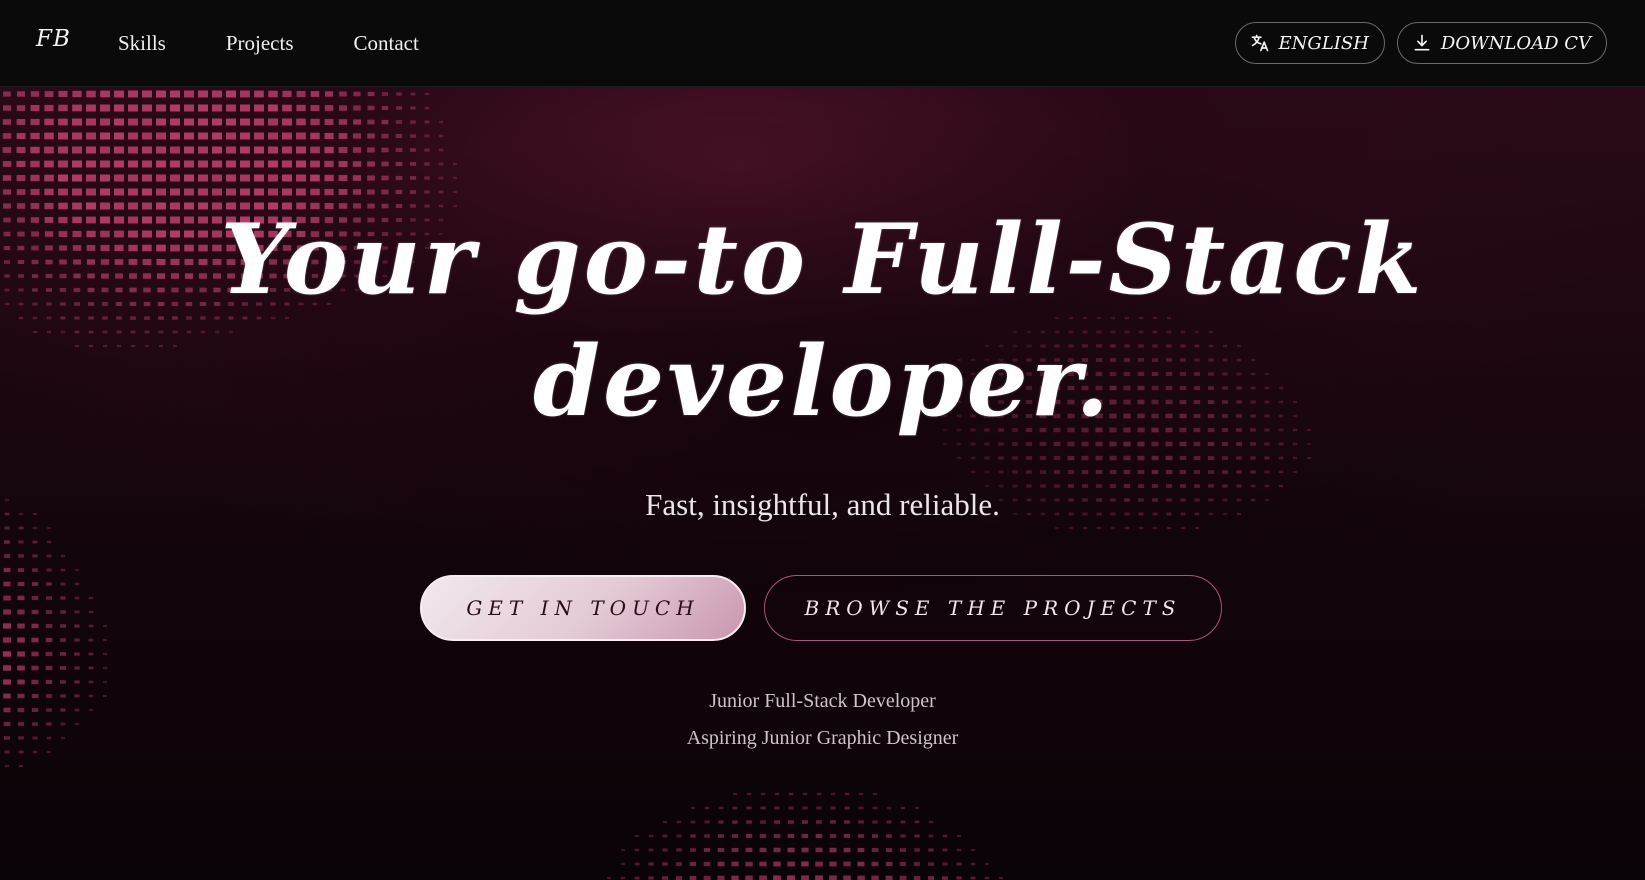 Image resolution: width=1645 pixels, height=880 pixels. What do you see at coordinates (260, 43) in the screenshot?
I see `nav-link-projects: Projects` at bounding box center [260, 43].